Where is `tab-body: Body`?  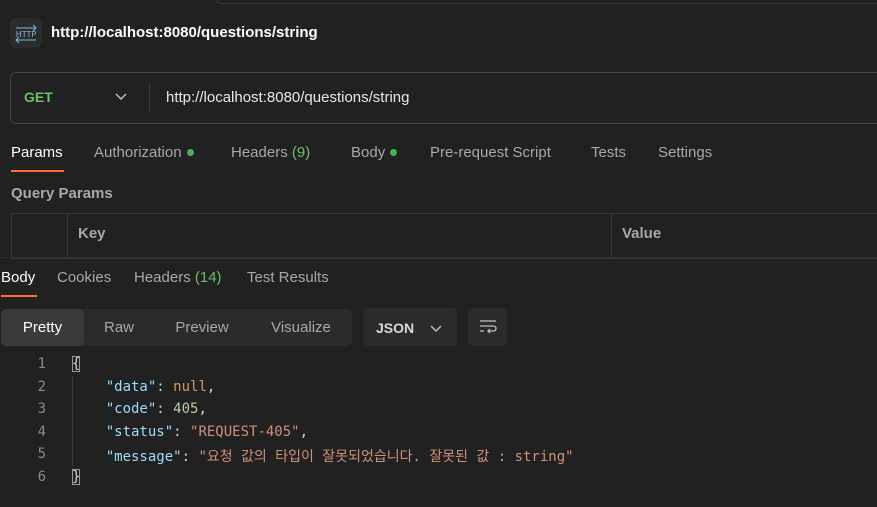 tab-body: Body is located at coordinates (374, 152).